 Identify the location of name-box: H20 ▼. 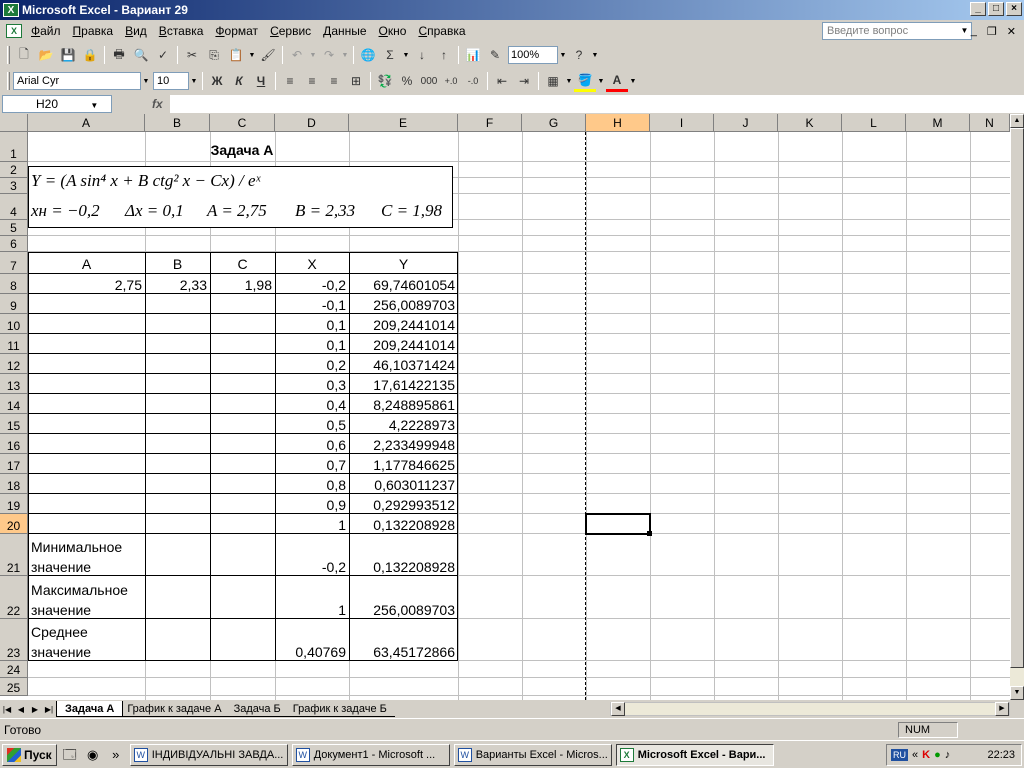
(57, 104).